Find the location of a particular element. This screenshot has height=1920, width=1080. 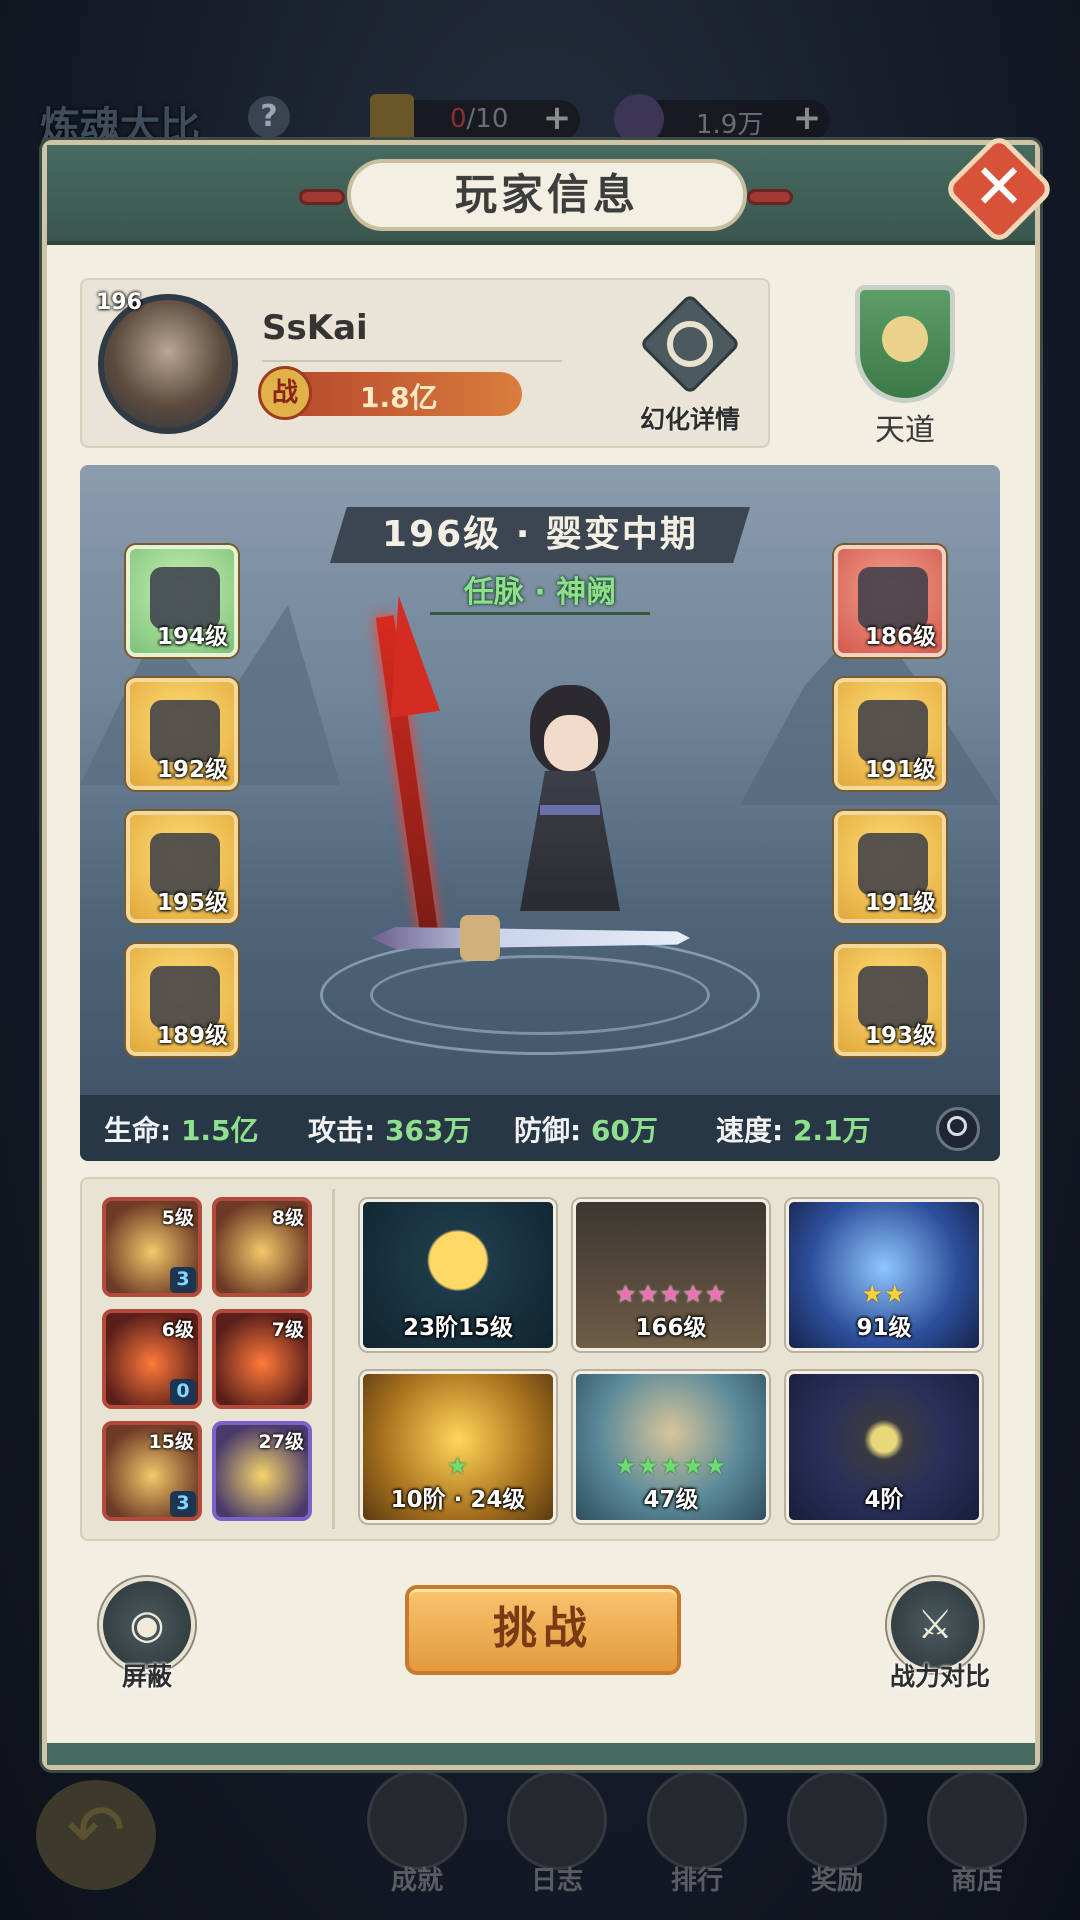

meridian-label: 任脉 · 神阙 is located at coordinates (540, 593).